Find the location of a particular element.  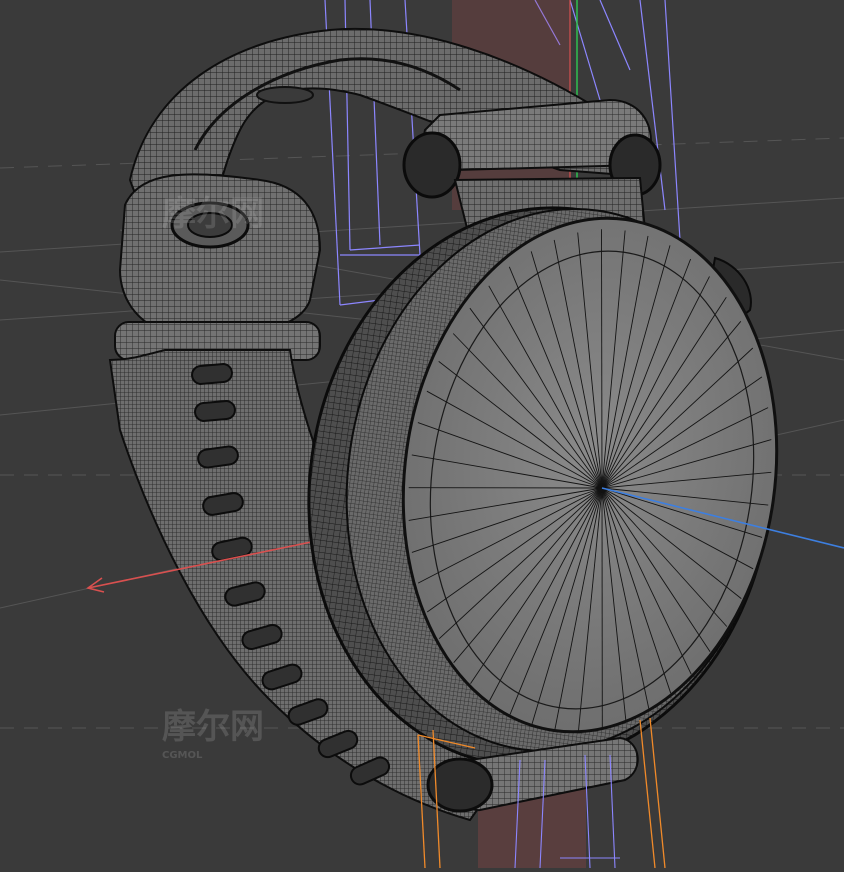

watermark-cn: 摩尔网 is located at coordinates (213, 214).